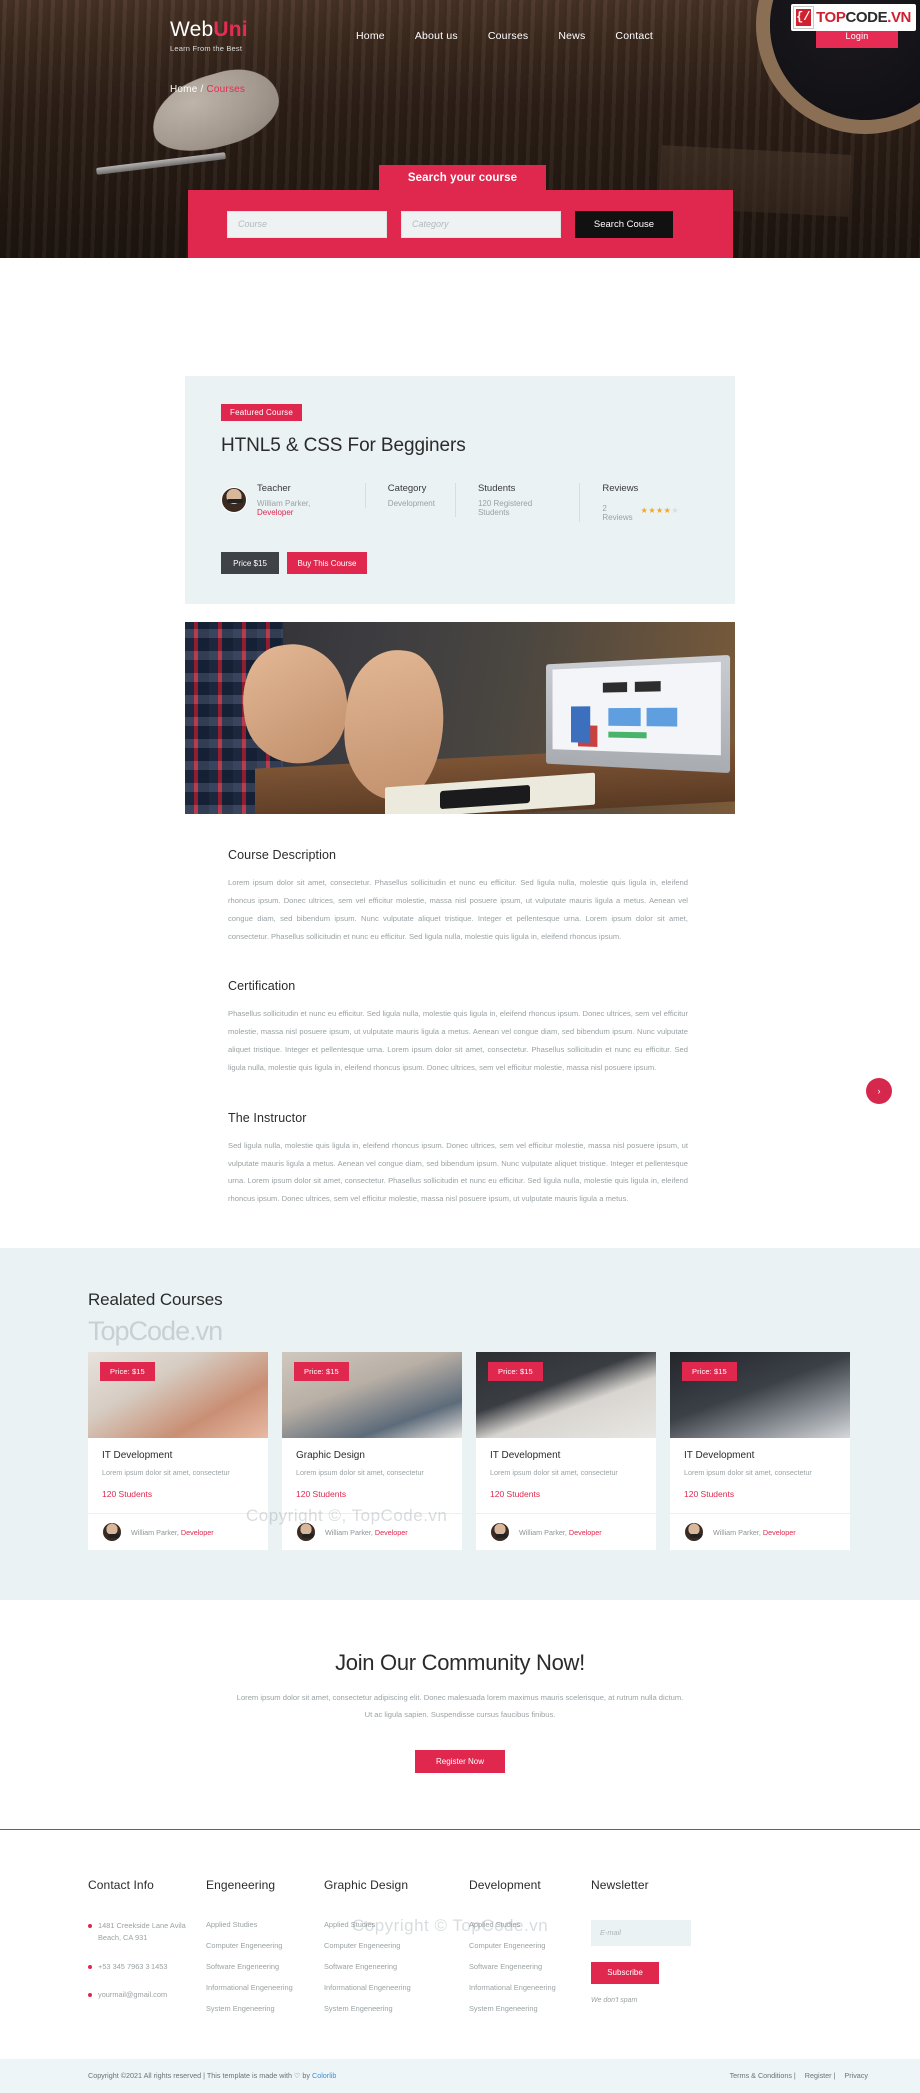  What do you see at coordinates (183, 89) in the screenshot?
I see `breadcrumb-home: Home` at bounding box center [183, 89].